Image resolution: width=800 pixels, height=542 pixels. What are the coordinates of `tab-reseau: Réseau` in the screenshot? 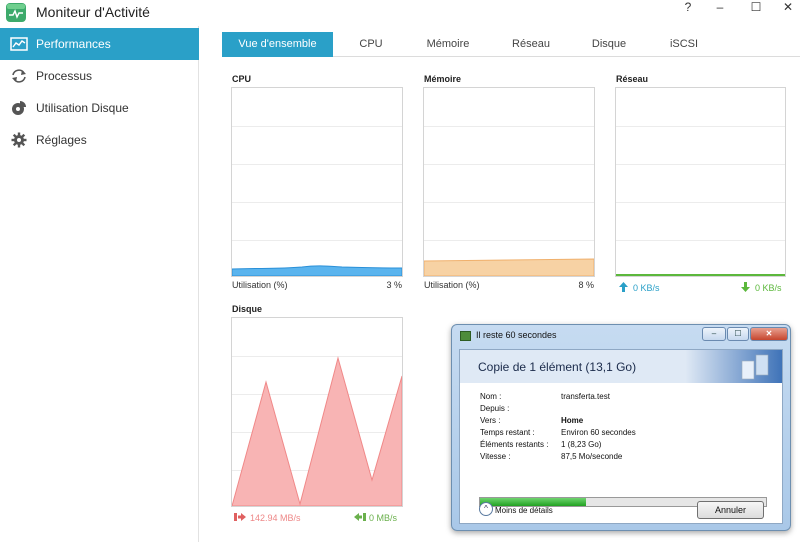 It's located at (531, 44).